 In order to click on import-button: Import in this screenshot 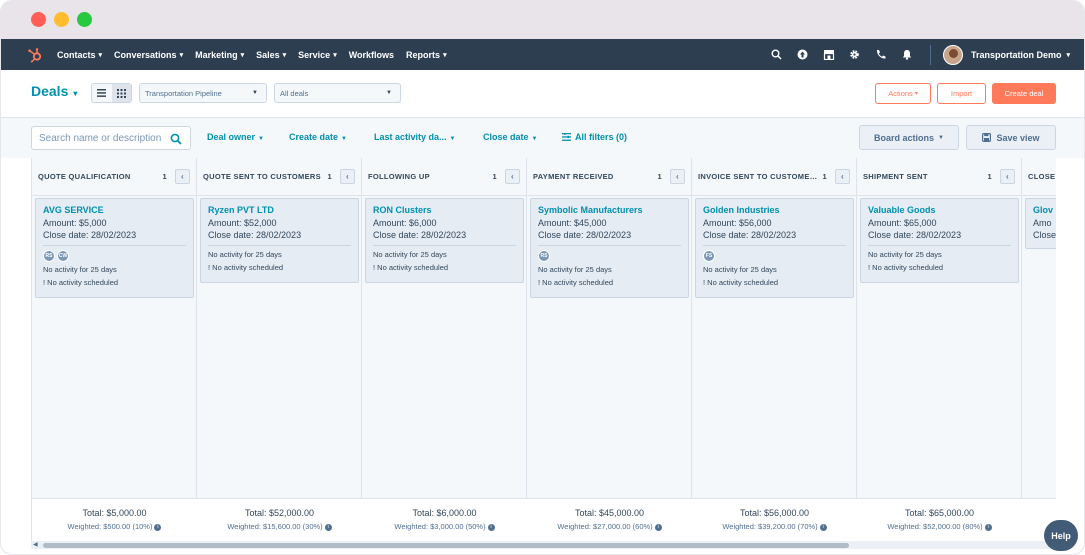, I will do `click(961, 93)`.